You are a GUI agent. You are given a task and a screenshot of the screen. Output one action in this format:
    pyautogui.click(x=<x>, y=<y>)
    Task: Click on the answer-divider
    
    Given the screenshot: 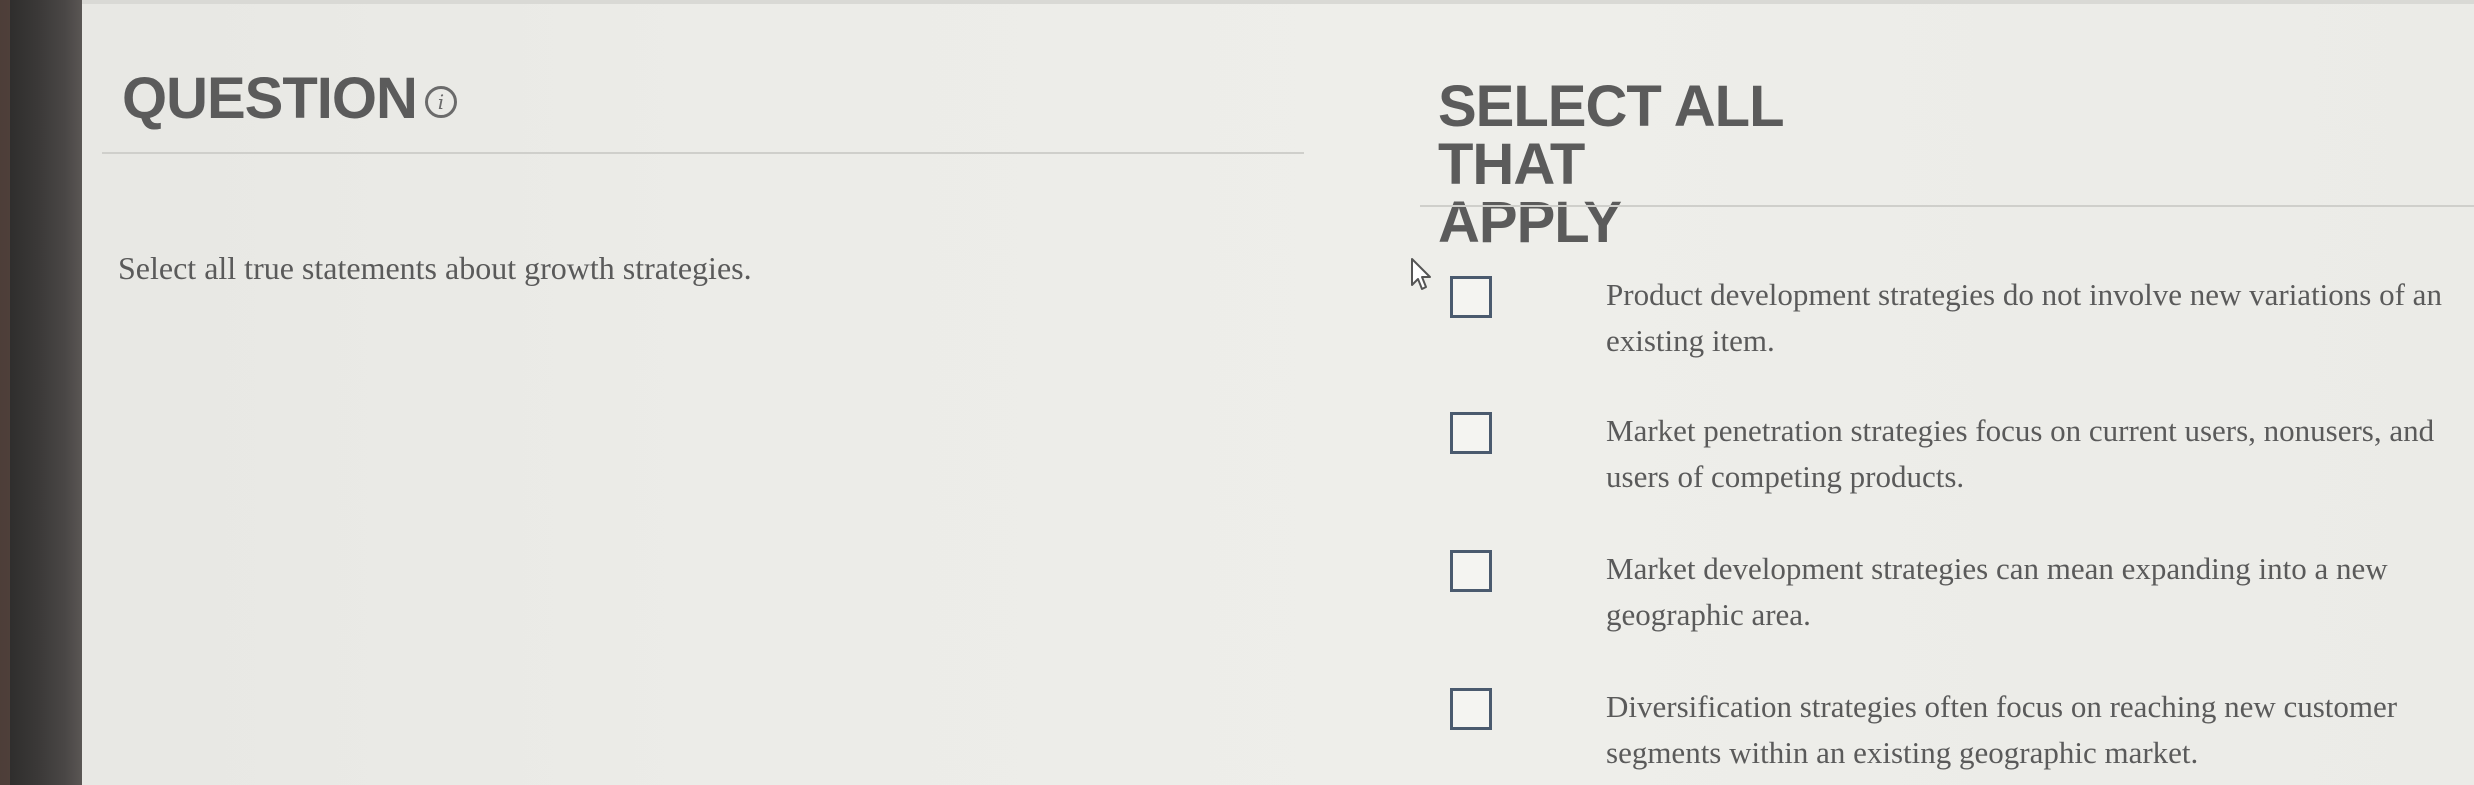 What is the action you would take?
    pyautogui.click(x=1947, y=206)
    